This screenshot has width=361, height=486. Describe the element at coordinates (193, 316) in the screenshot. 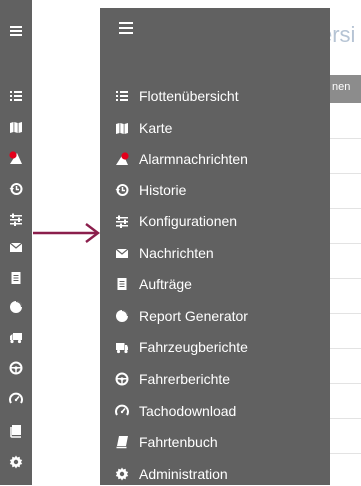

I see `nav-item-label: Report Generator` at that location.